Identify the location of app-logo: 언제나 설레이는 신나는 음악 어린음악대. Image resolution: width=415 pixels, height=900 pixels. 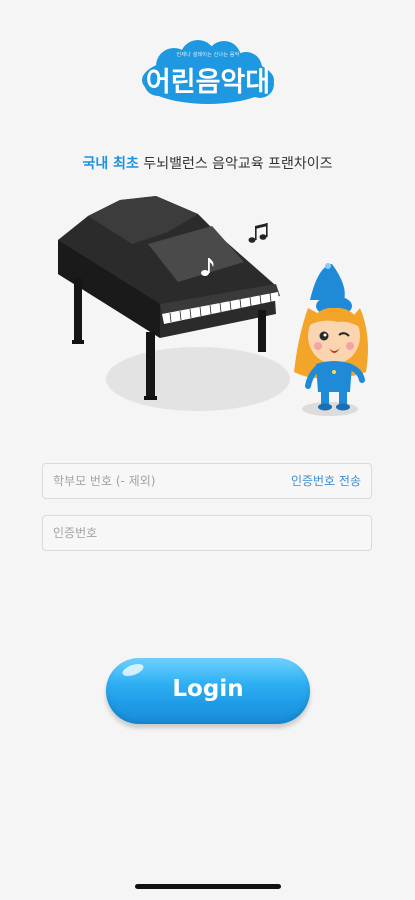
(208, 74).